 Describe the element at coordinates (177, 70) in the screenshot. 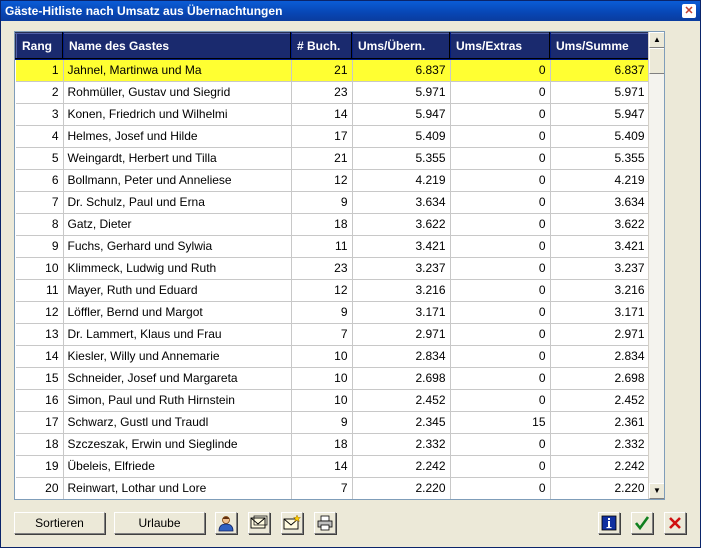

I see `cell-name: Jahnel, Martinwa und Ma` at that location.